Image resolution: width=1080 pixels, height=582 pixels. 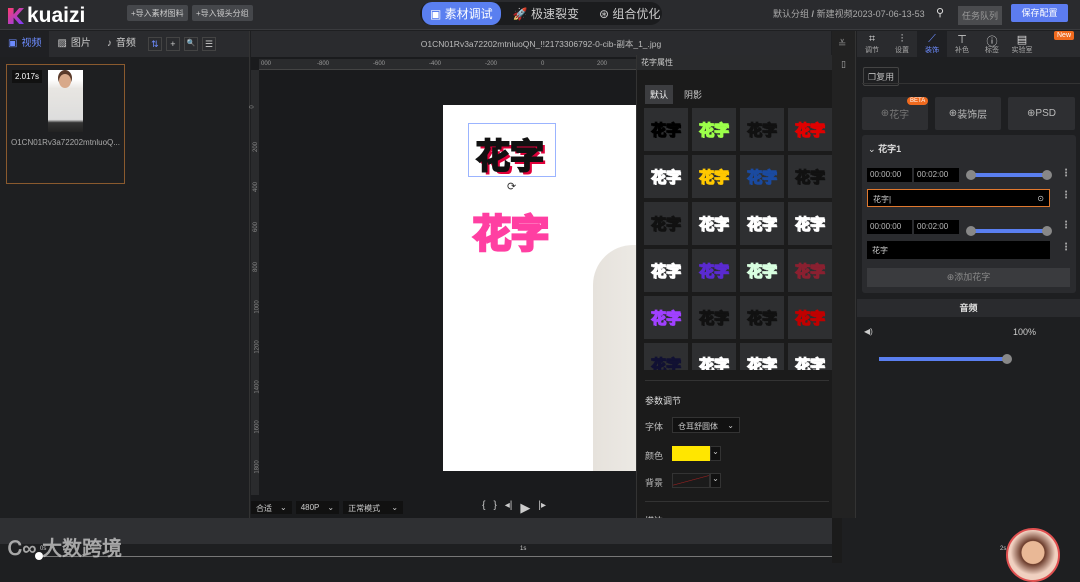 I want to click on tab-image: ▨ 图片, so click(x=73, y=44).